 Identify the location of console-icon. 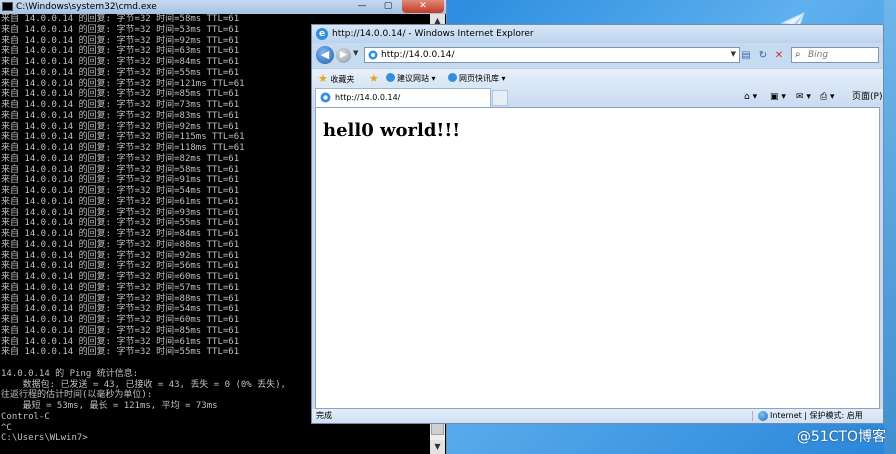
(7, 6).